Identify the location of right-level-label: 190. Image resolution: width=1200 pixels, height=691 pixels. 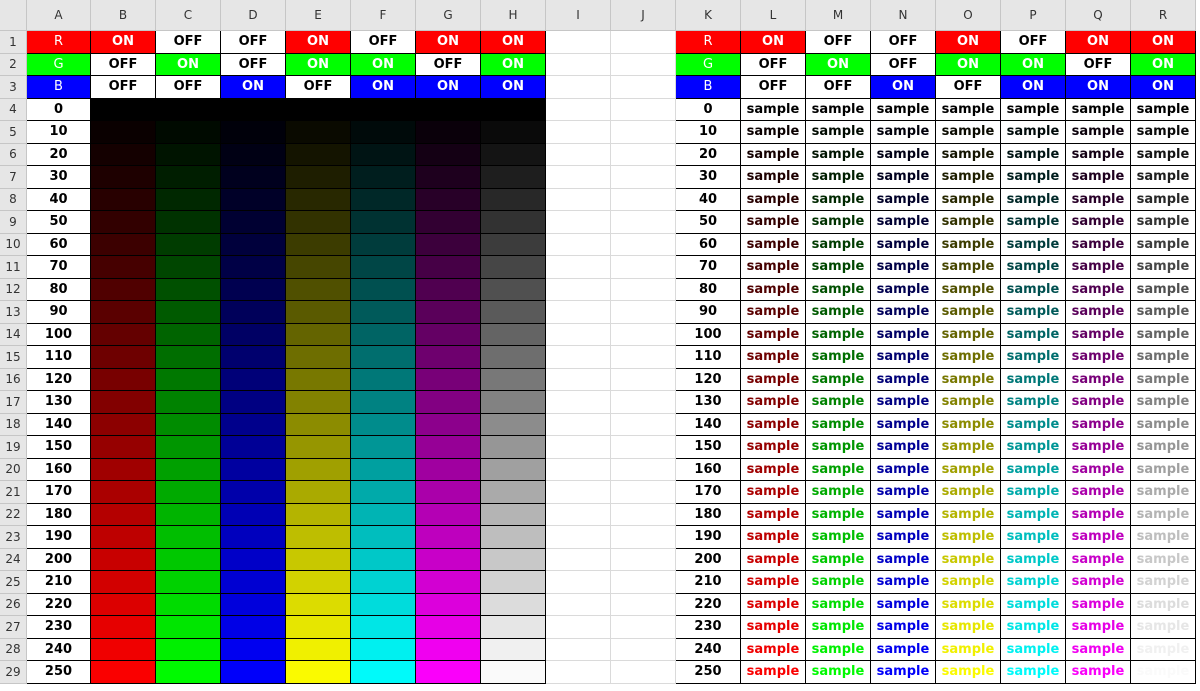
(708, 537).